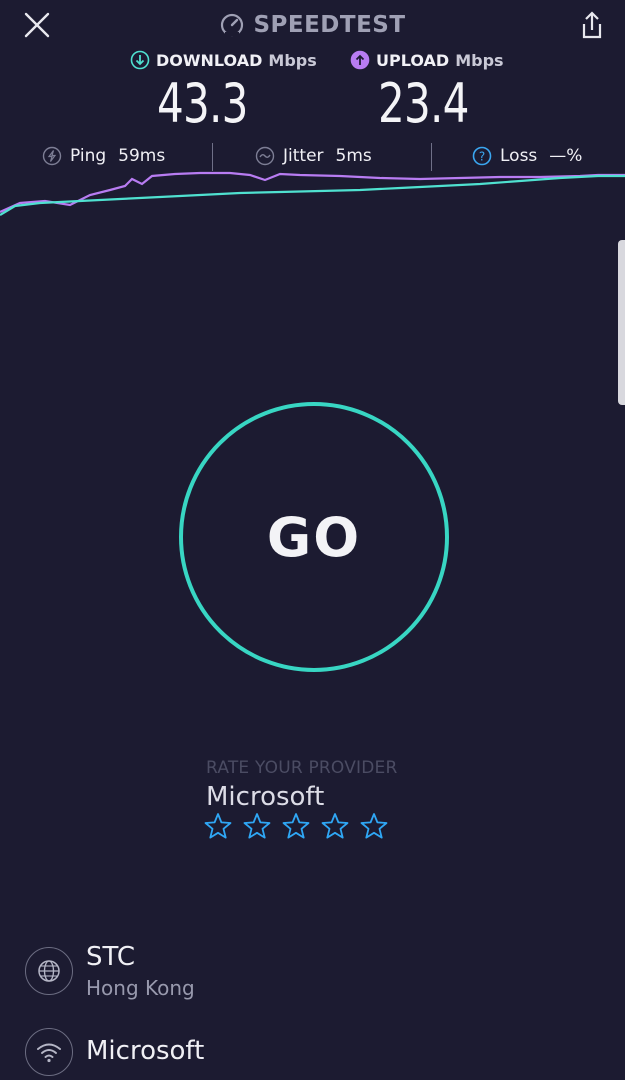  I want to click on download-unit: Mbps, so click(292, 60).